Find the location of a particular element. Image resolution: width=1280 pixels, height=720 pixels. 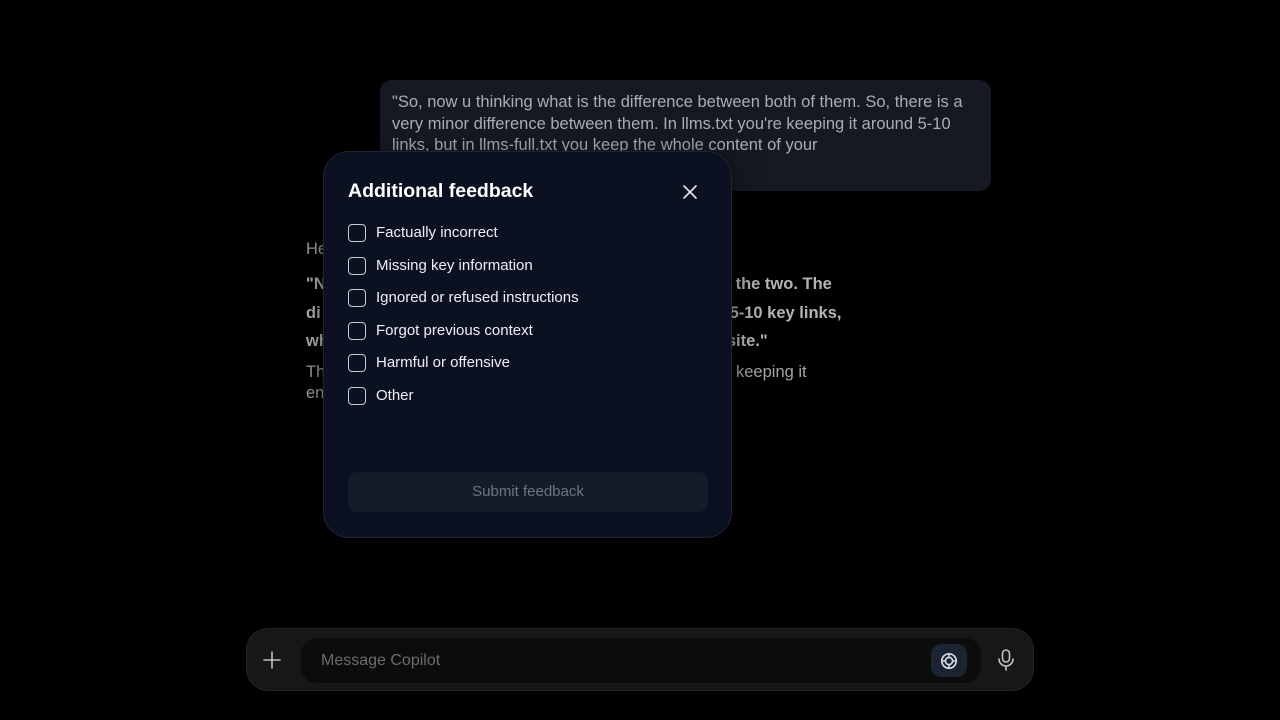

message-input-wrapper is located at coordinates (641, 660).